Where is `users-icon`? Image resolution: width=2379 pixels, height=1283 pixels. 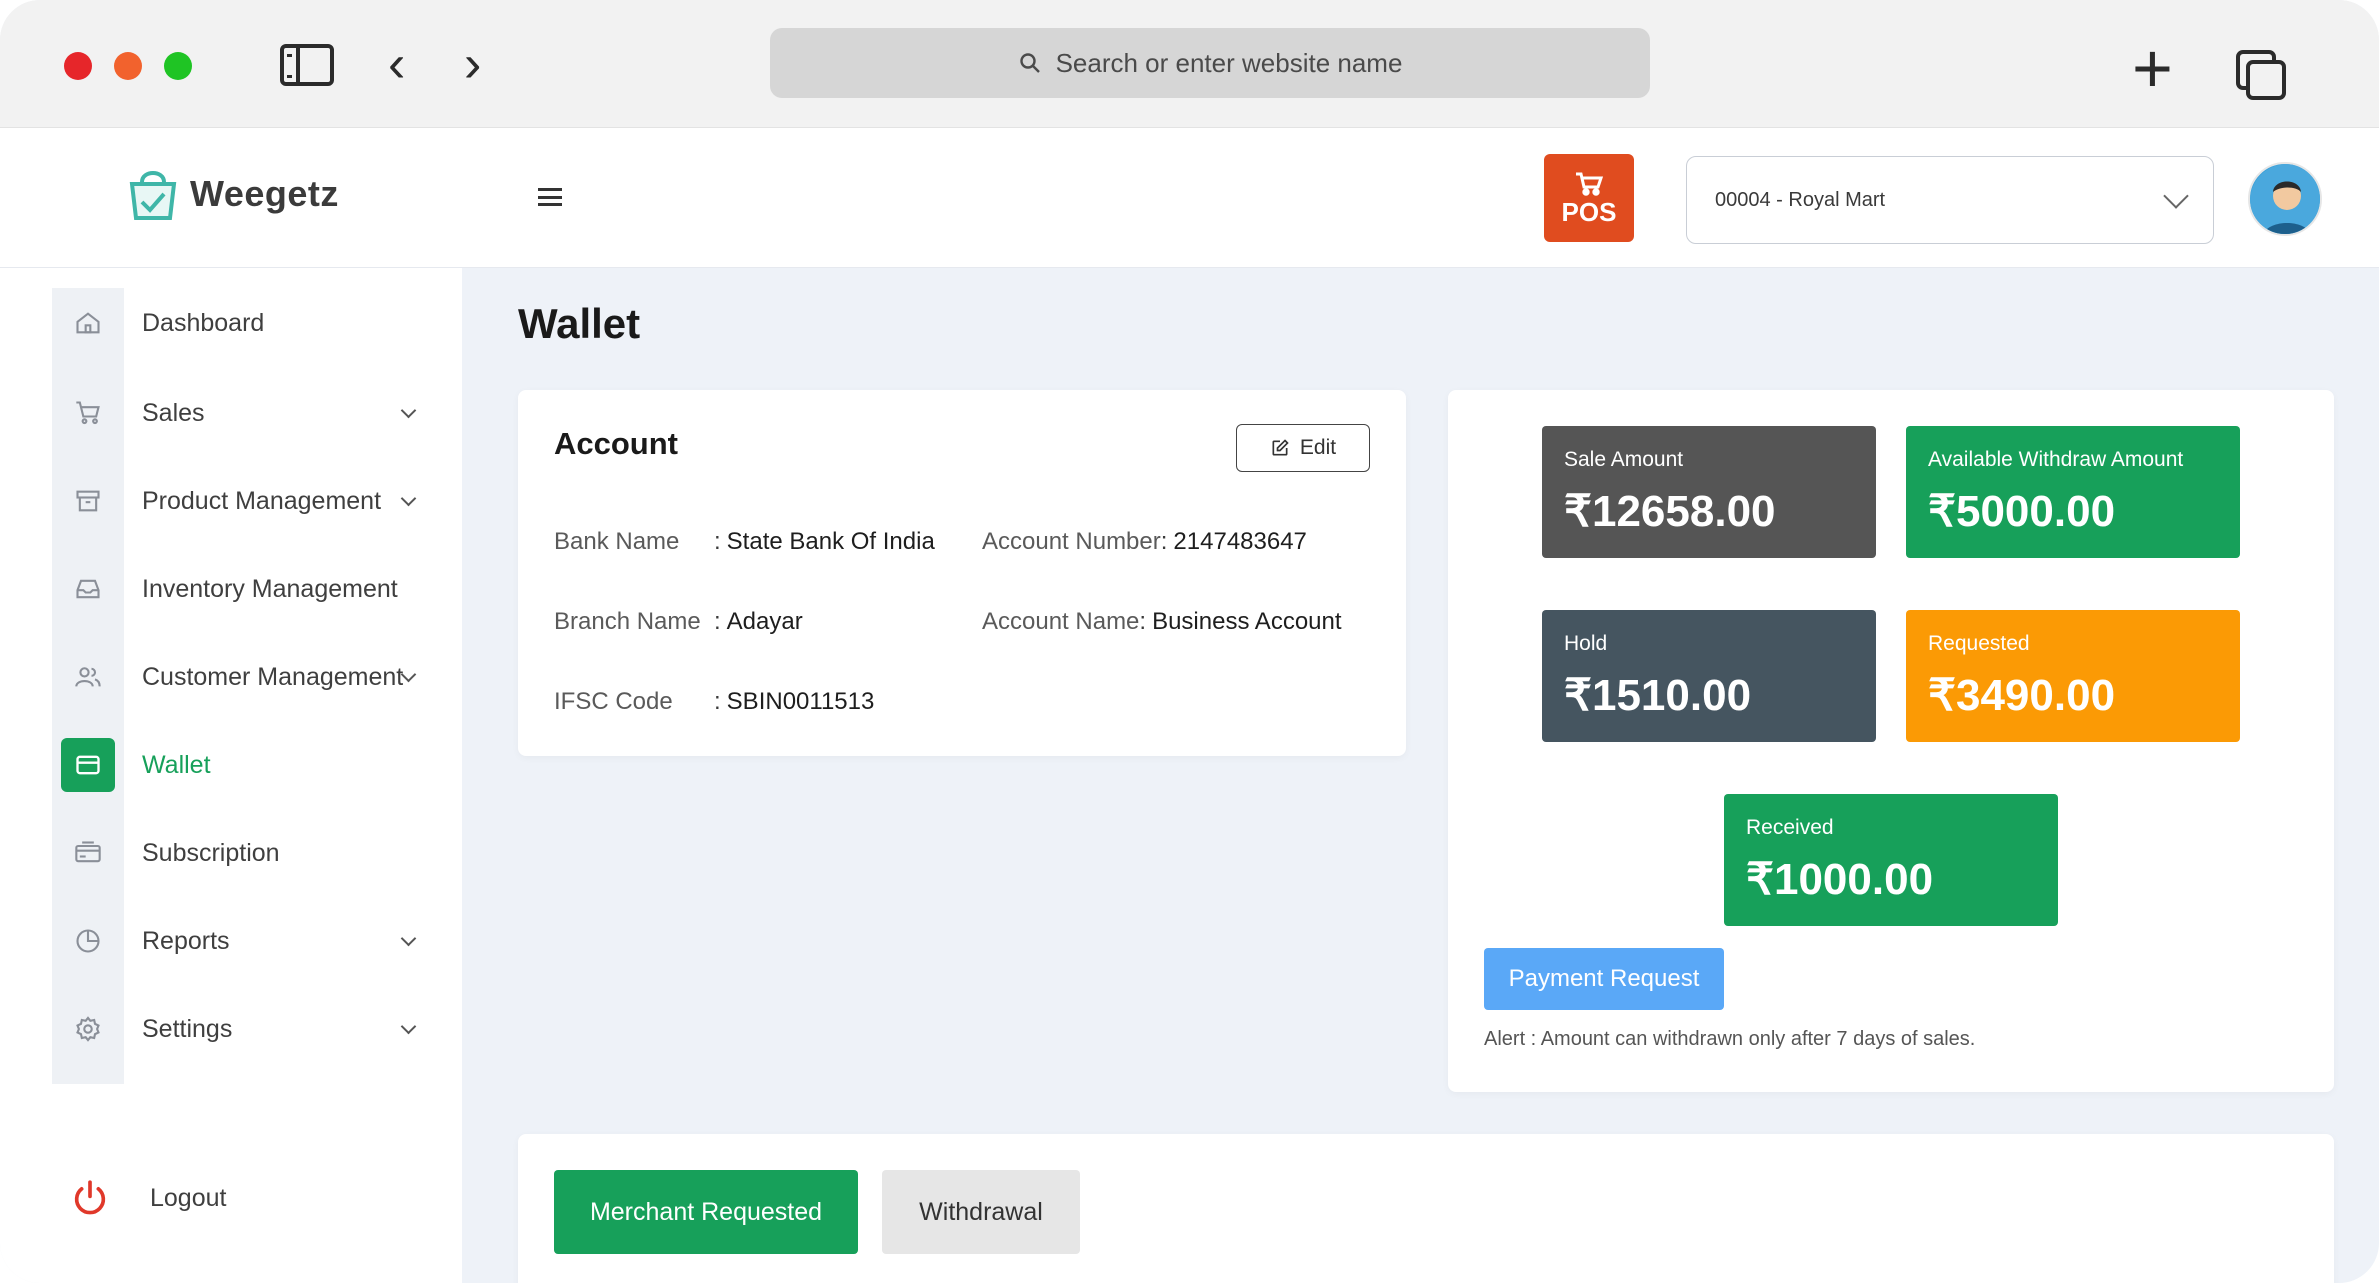 users-icon is located at coordinates (88, 677).